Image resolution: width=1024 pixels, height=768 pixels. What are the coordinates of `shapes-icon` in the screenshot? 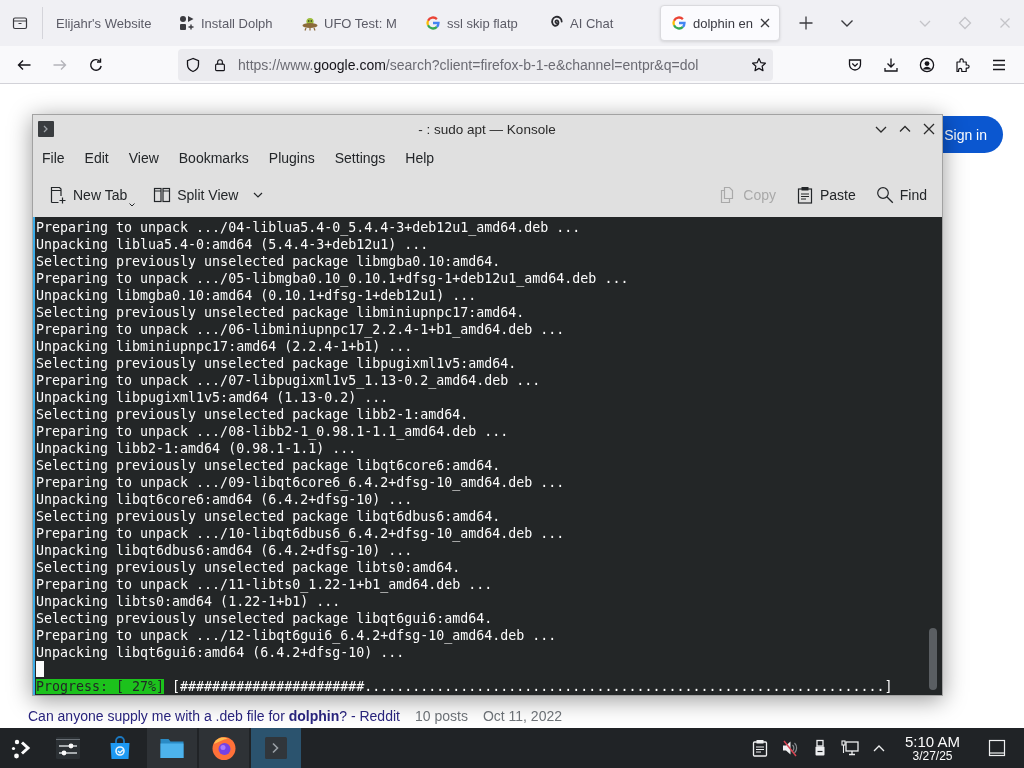 It's located at (187, 23).